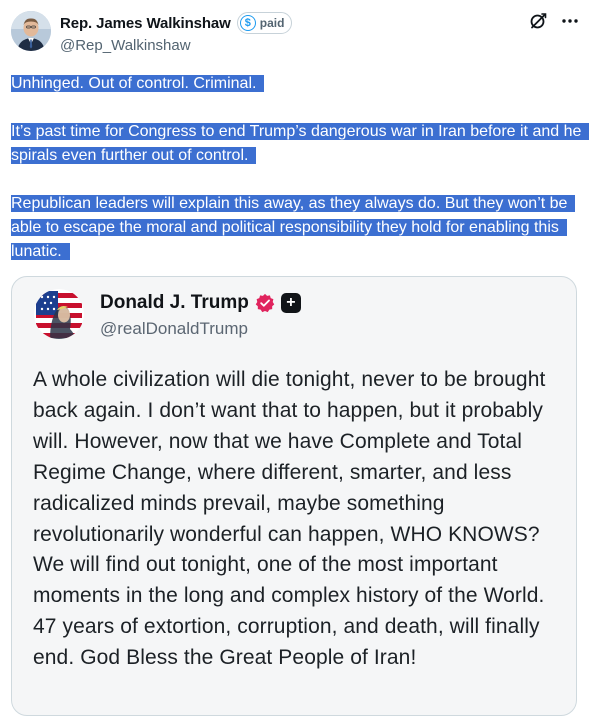 This screenshot has width=595, height=718. Describe the element at coordinates (272, 23) in the screenshot. I see `paid-badge-label: paid` at that location.